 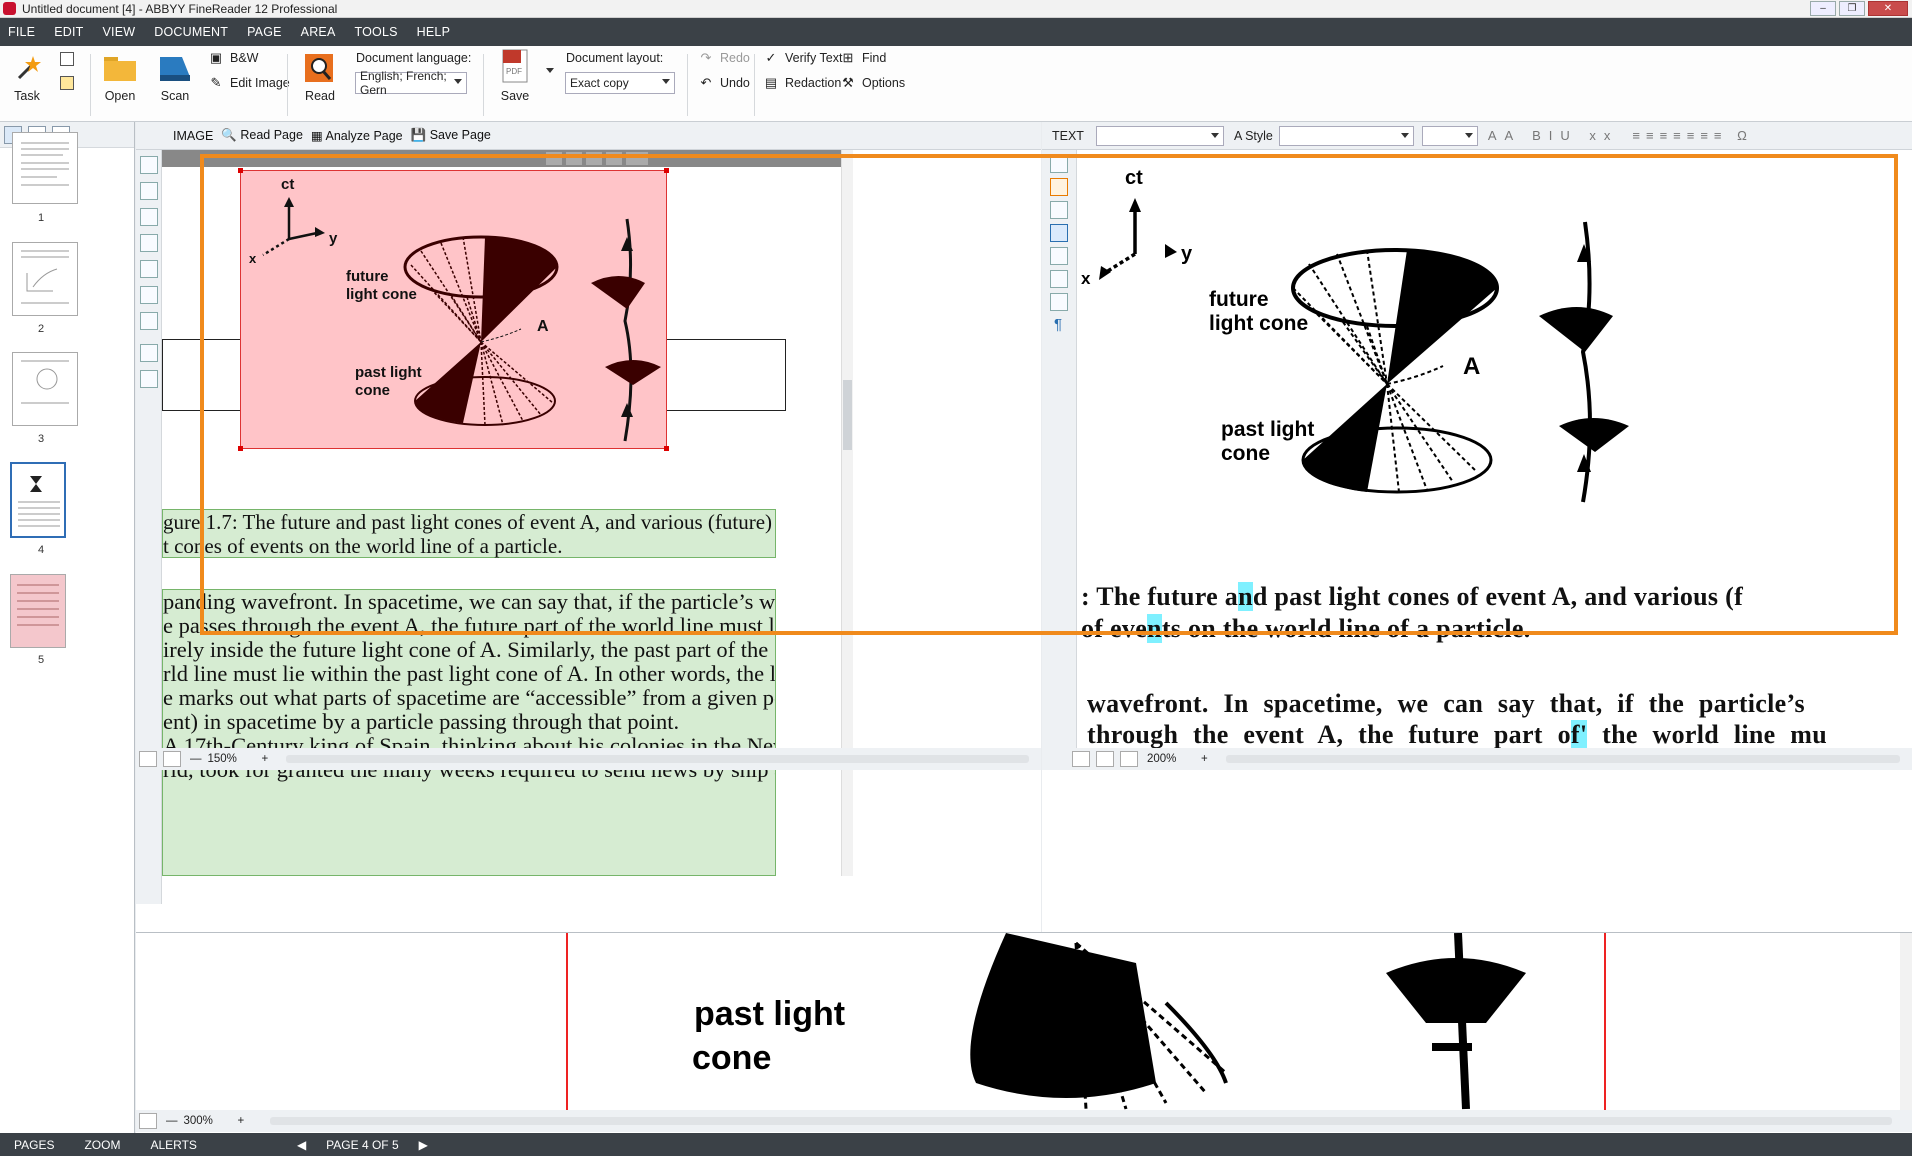 I want to click on style-button: A Style, so click(x=1253, y=136).